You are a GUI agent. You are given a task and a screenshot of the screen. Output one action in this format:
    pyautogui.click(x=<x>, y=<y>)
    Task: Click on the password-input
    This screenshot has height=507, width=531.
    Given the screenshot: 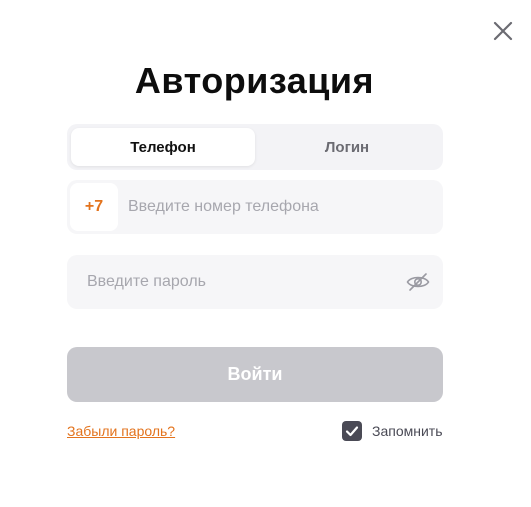 What is the action you would take?
    pyautogui.click(x=242, y=282)
    